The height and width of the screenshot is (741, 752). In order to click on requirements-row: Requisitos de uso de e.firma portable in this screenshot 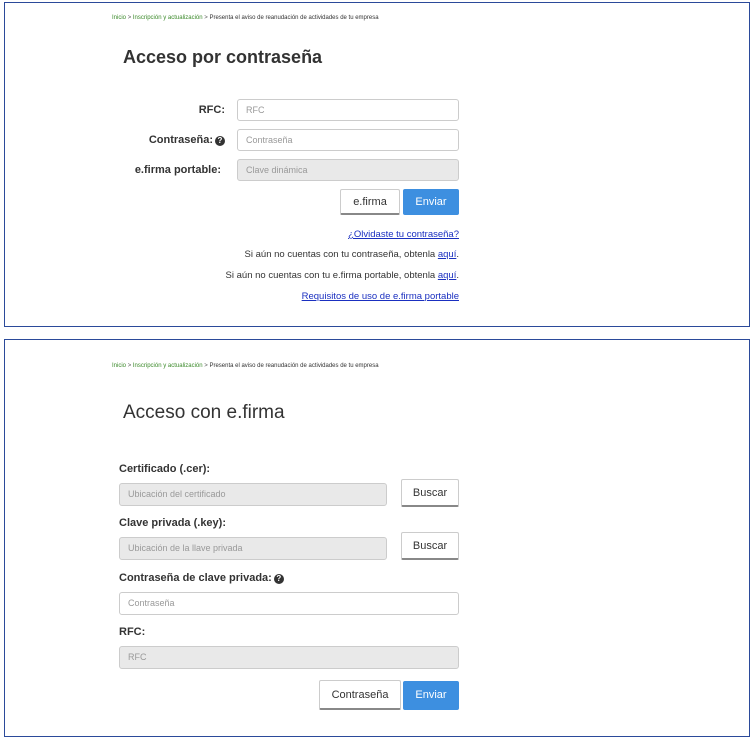, I will do `click(332, 296)`.